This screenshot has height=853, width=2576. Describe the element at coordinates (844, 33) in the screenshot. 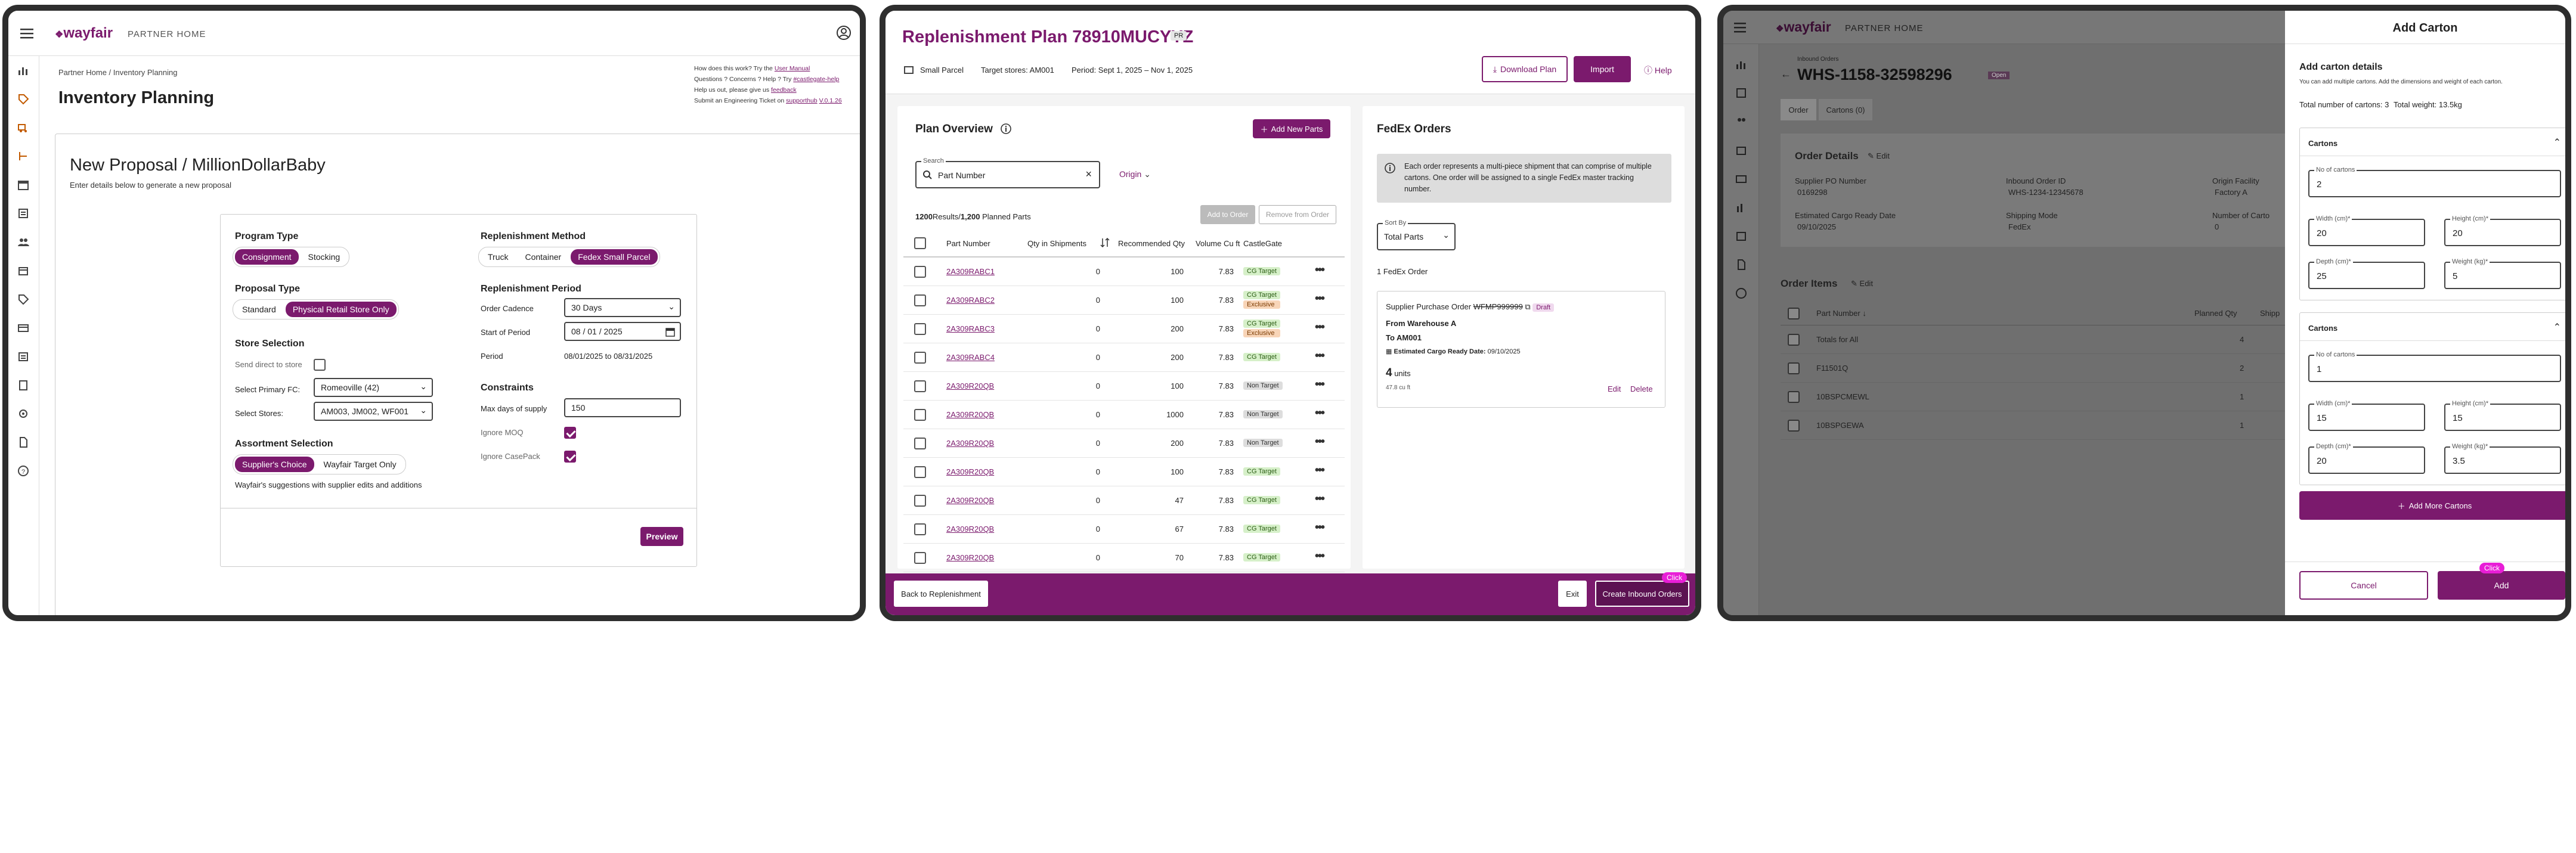

I see `account-icon` at that location.